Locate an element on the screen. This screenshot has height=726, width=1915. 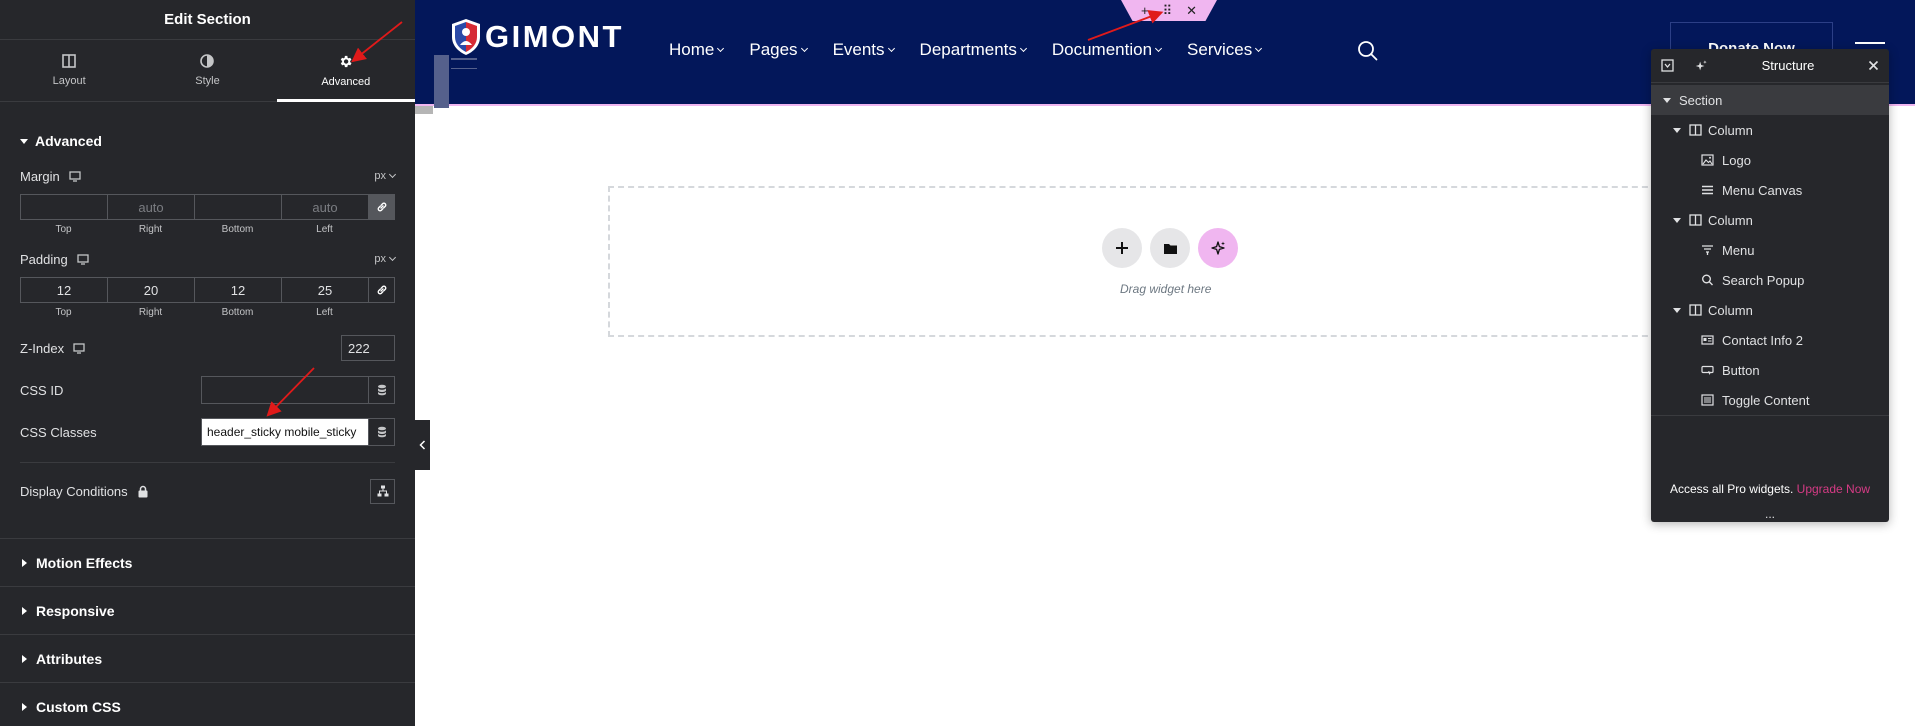
sparkles-icon is located at coordinates (1218, 248).